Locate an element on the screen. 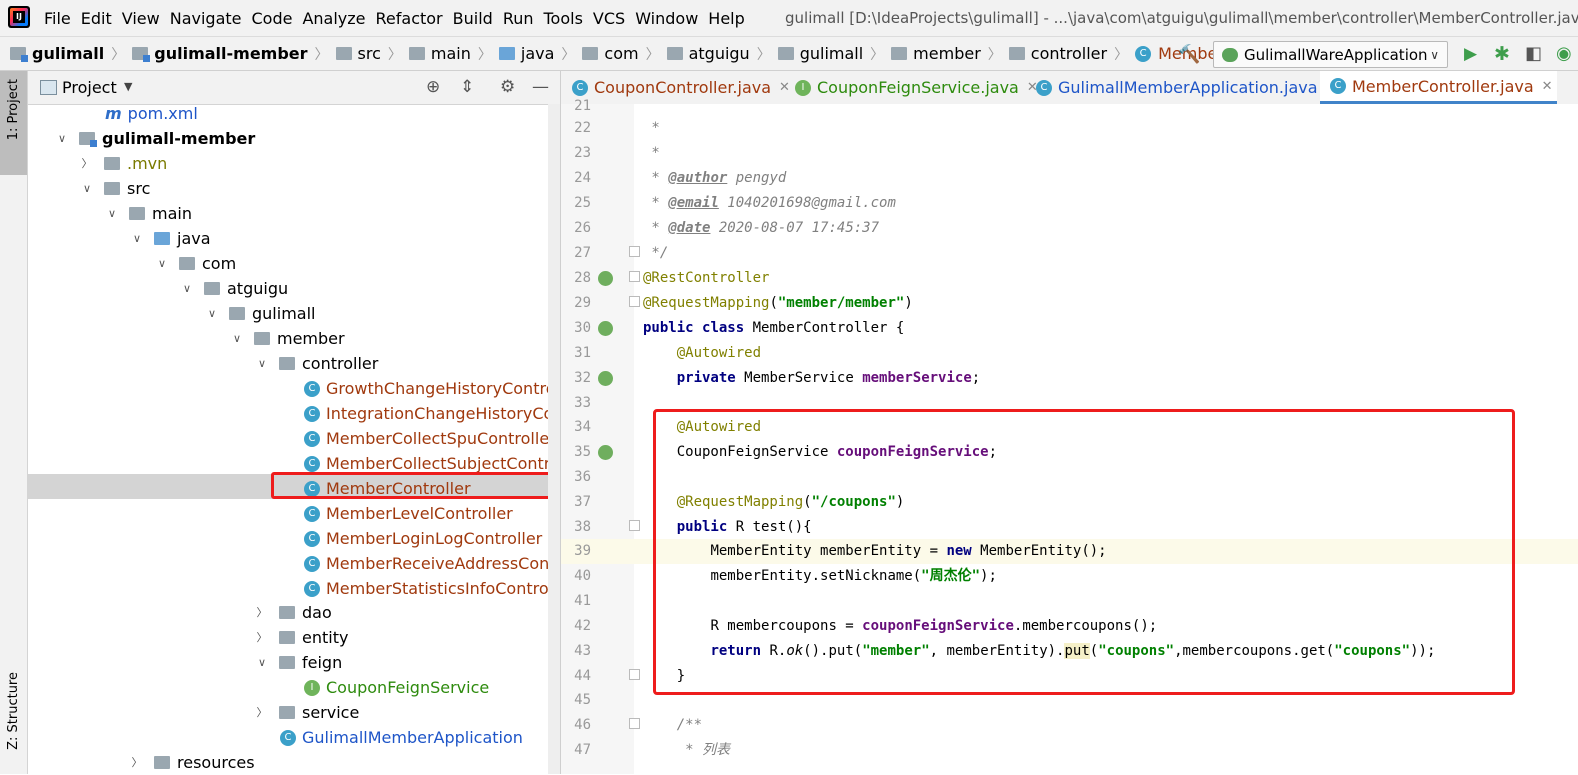  menu-vcs: VCS is located at coordinates (612, 18).